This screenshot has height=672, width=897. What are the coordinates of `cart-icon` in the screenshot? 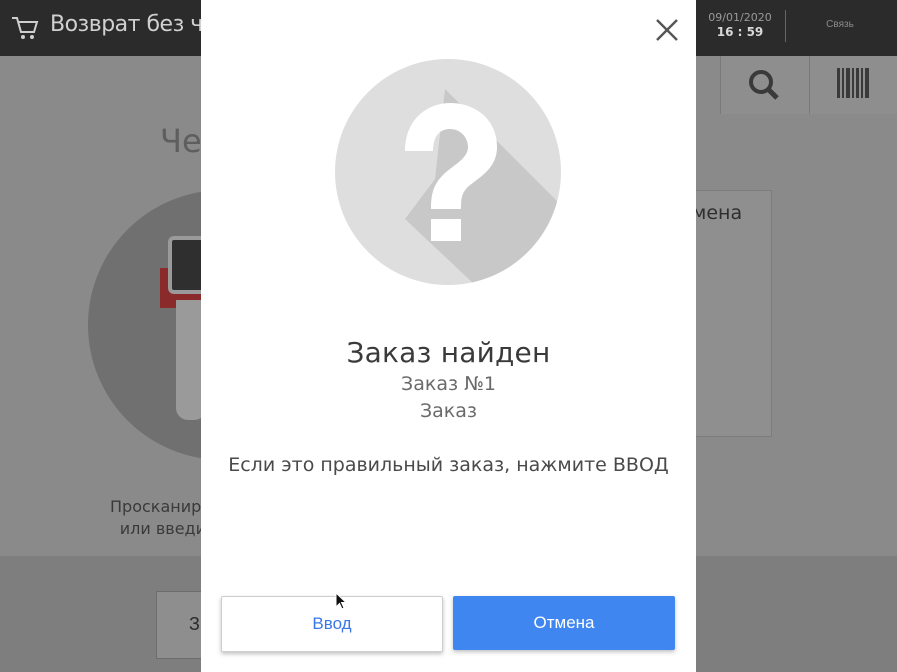 It's located at (25, 28).